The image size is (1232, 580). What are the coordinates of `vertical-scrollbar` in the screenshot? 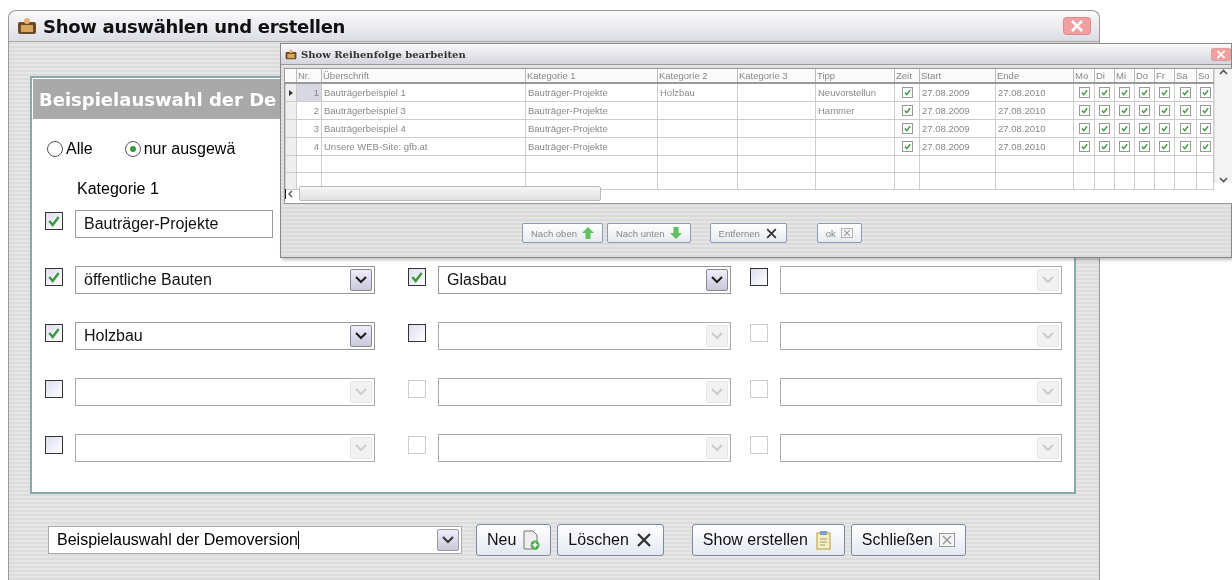 It's located at (1223, 126).